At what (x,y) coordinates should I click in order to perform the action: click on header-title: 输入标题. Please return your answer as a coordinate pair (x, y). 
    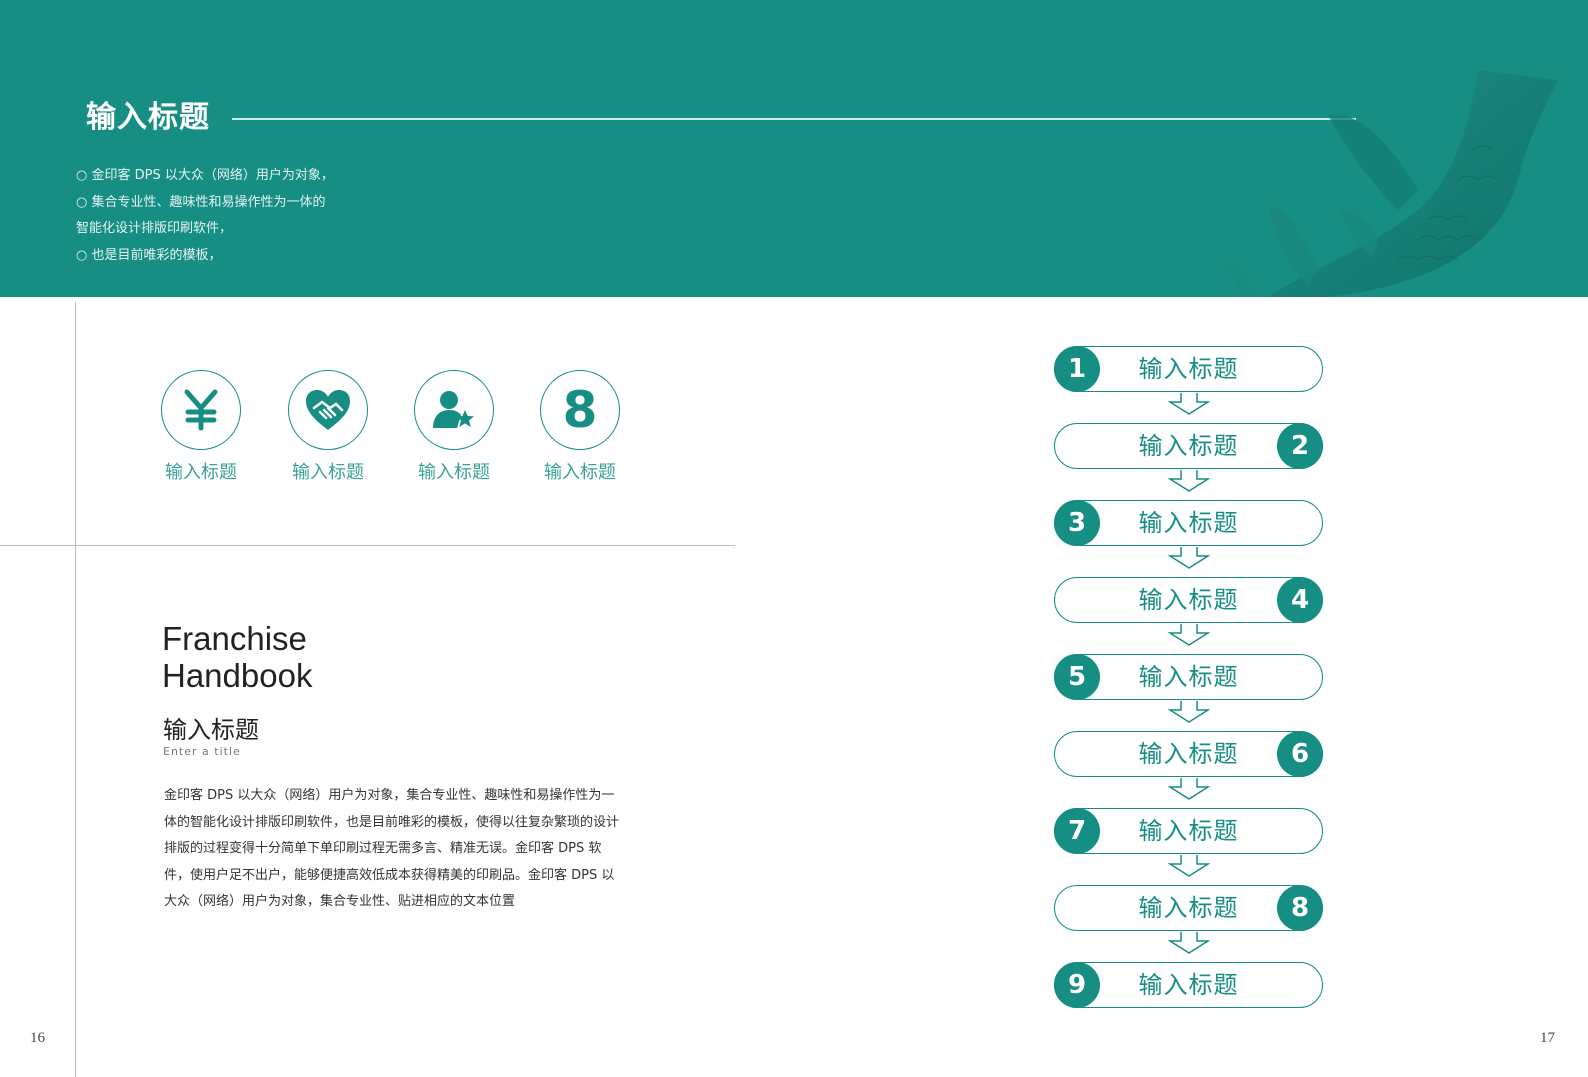
    Looking at the image, I should click on (148, 117).